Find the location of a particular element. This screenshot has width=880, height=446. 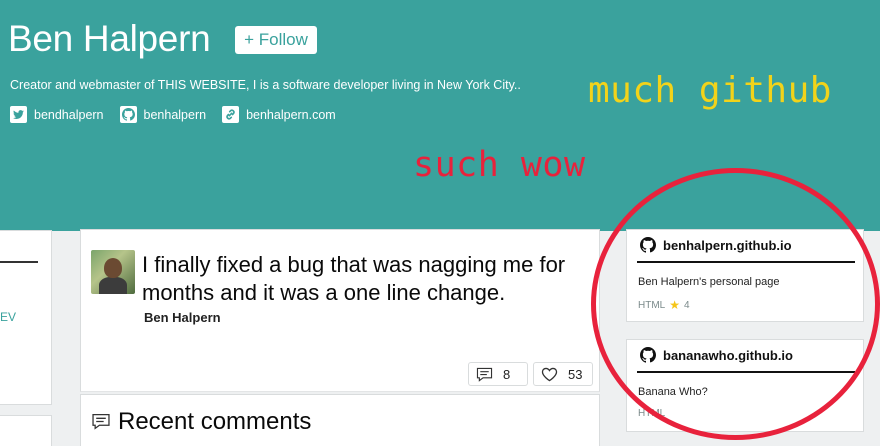

heart-icon is located at coordinates (549, 374).